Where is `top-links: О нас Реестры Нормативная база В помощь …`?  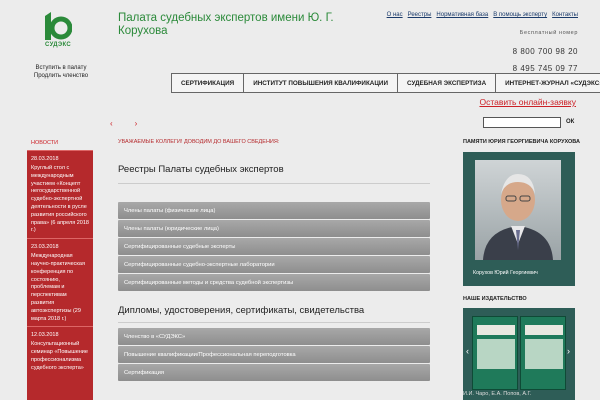
top-links: О нас Реестры Нормативная база В помощь … is located at coordinates (482, 15).